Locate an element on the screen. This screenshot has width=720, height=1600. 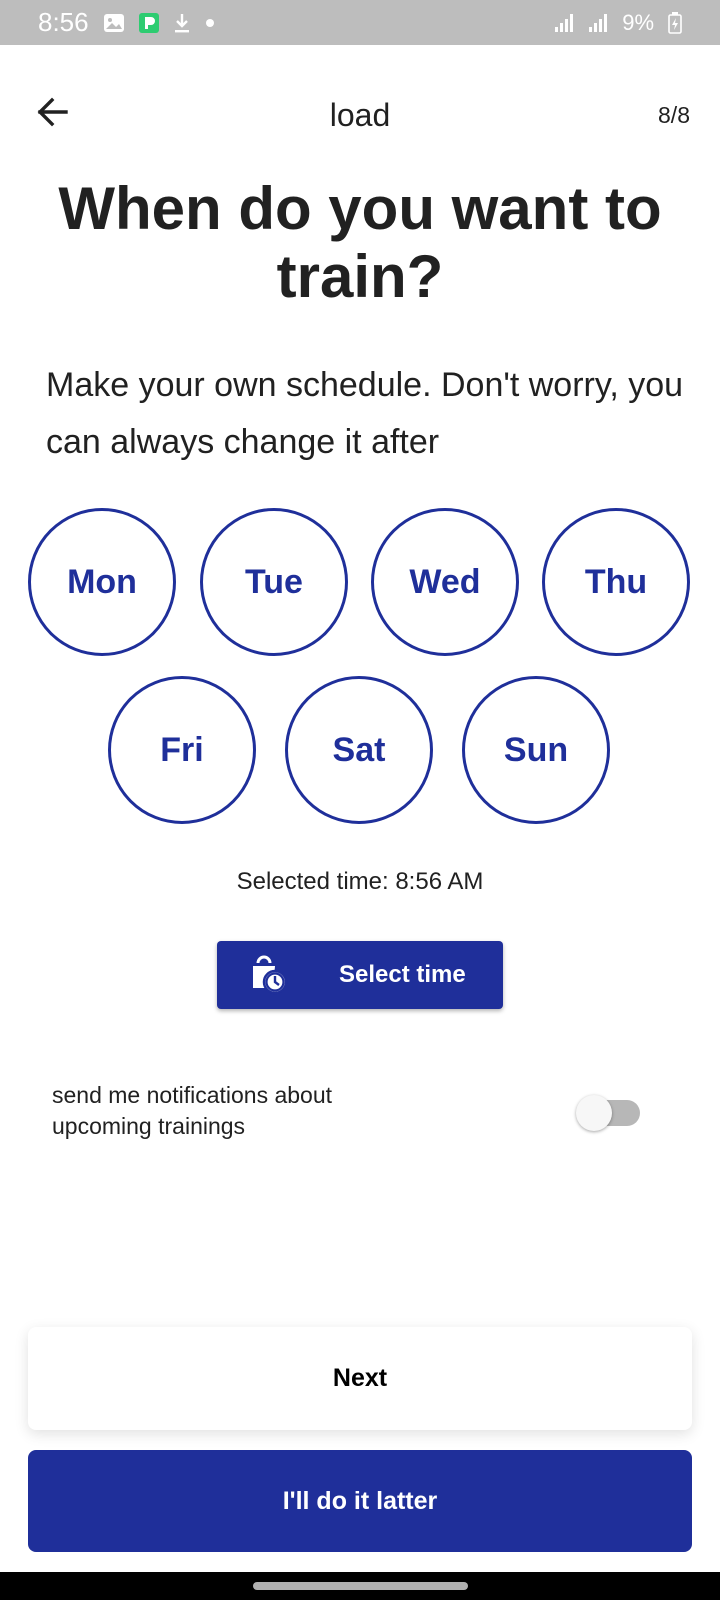
battery-icon is located at coordinates (675, 22).